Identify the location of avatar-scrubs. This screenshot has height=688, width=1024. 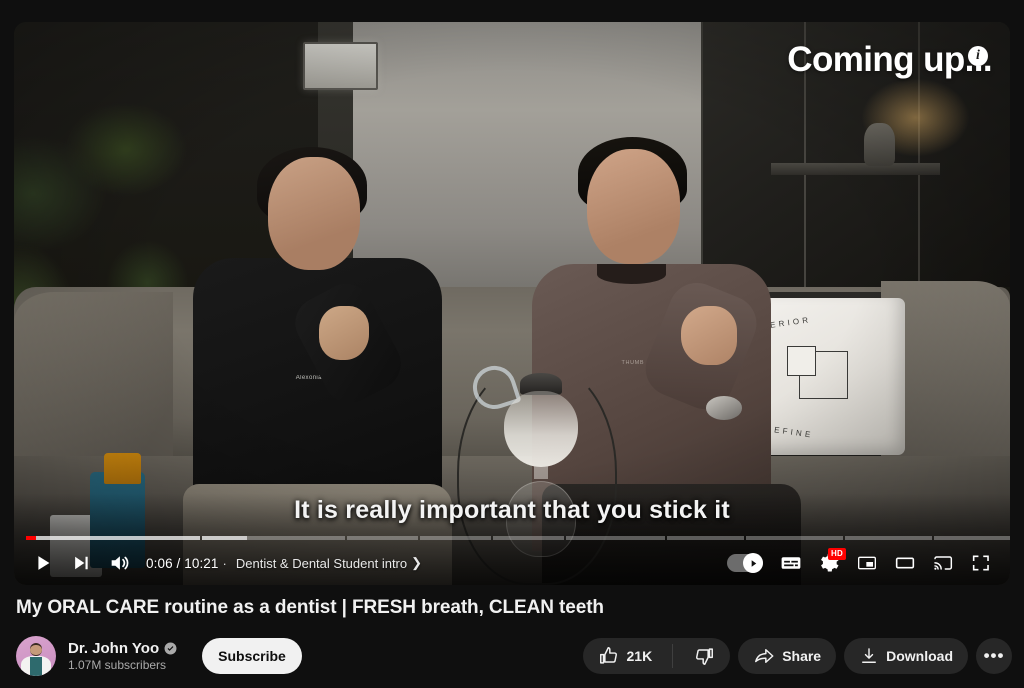
(36, 666).